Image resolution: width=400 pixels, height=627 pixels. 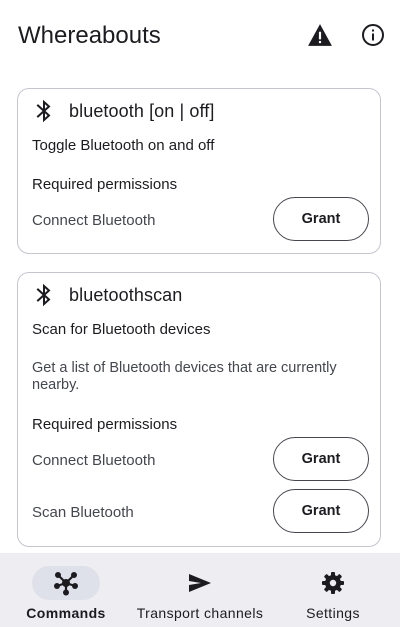 I want to click on active-indicator, so click(x=66, y=583).